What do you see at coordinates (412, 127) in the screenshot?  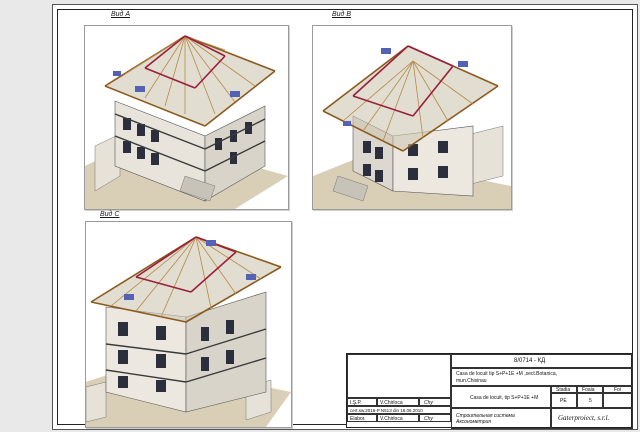 I see `house-render-b` at bounding box center [412, 127].